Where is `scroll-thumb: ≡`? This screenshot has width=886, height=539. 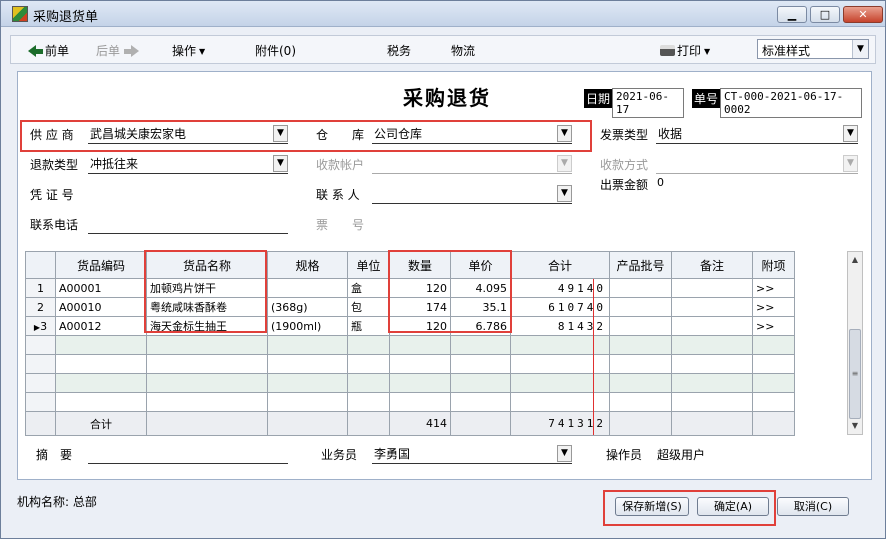 scroll-thumb: ≡ is located at coordinates (855, 374).